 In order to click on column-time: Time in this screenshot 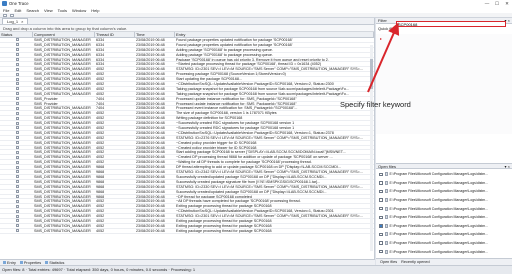, I will do `click(155, 34)`.